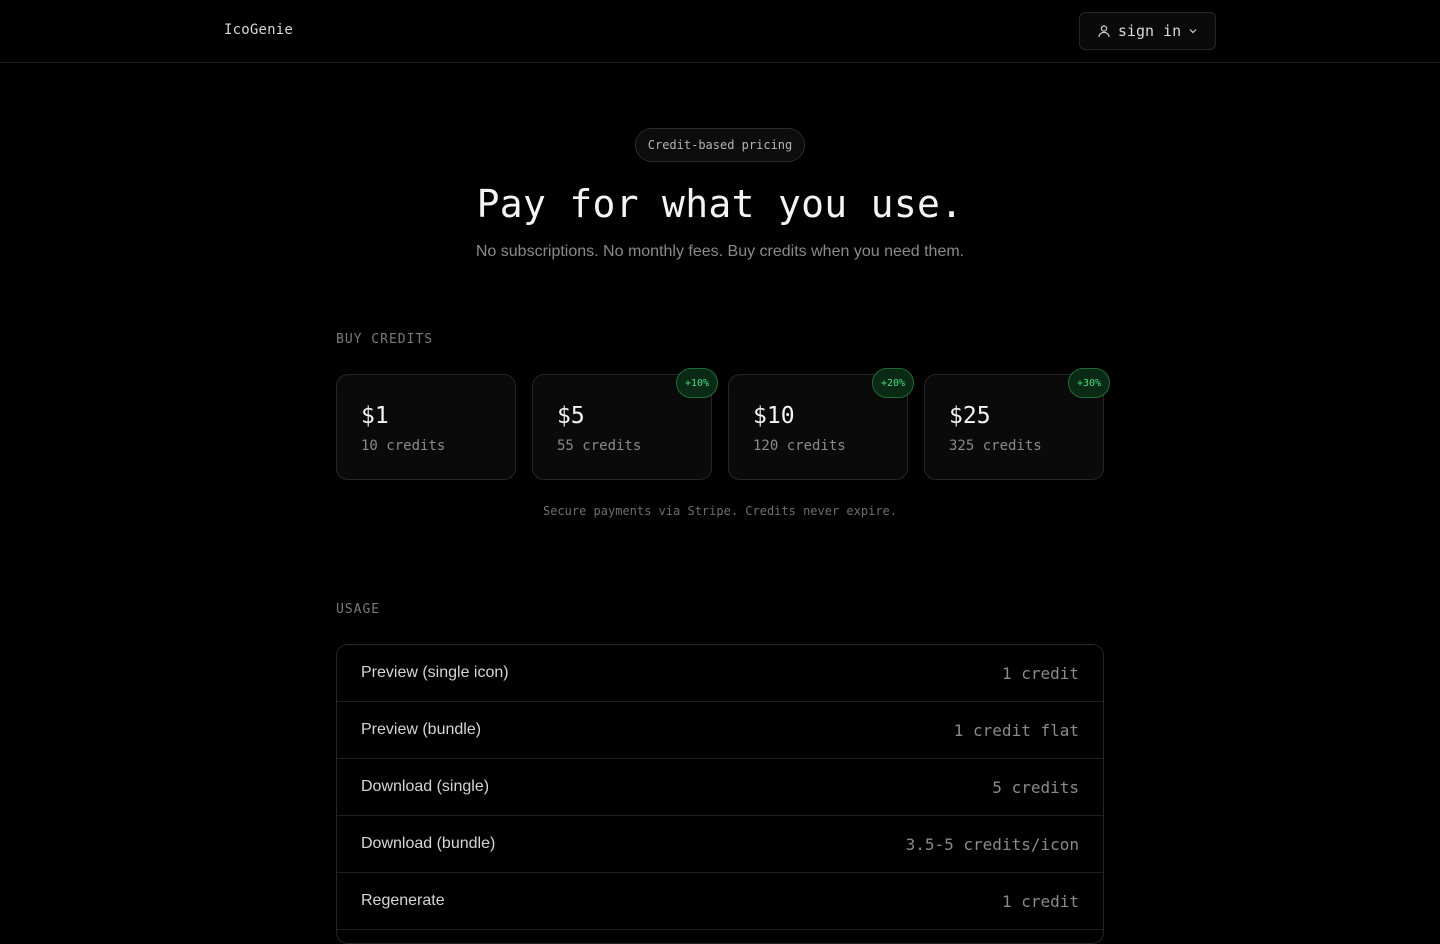 The width and height of the screenshot is (1440, 944). Describe the element at coordinates (435, 672) in the screenshot. I see `usage-action: Preview (single icon)` at that location.